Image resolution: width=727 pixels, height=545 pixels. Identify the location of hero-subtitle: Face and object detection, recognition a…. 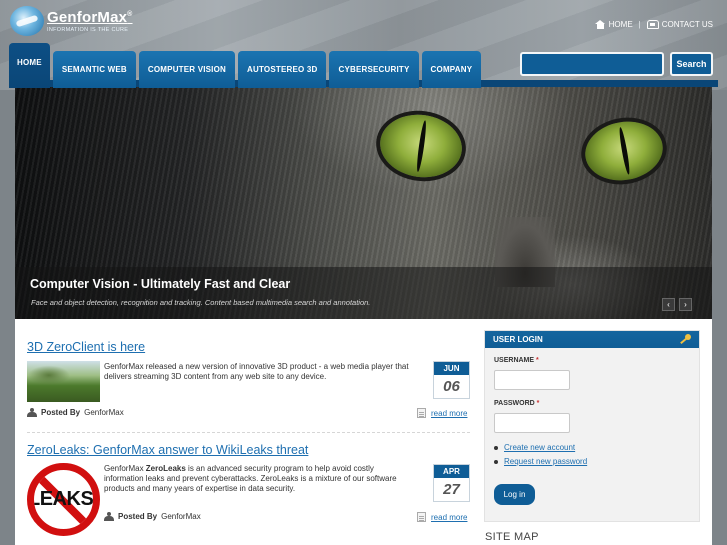
(201, 302).